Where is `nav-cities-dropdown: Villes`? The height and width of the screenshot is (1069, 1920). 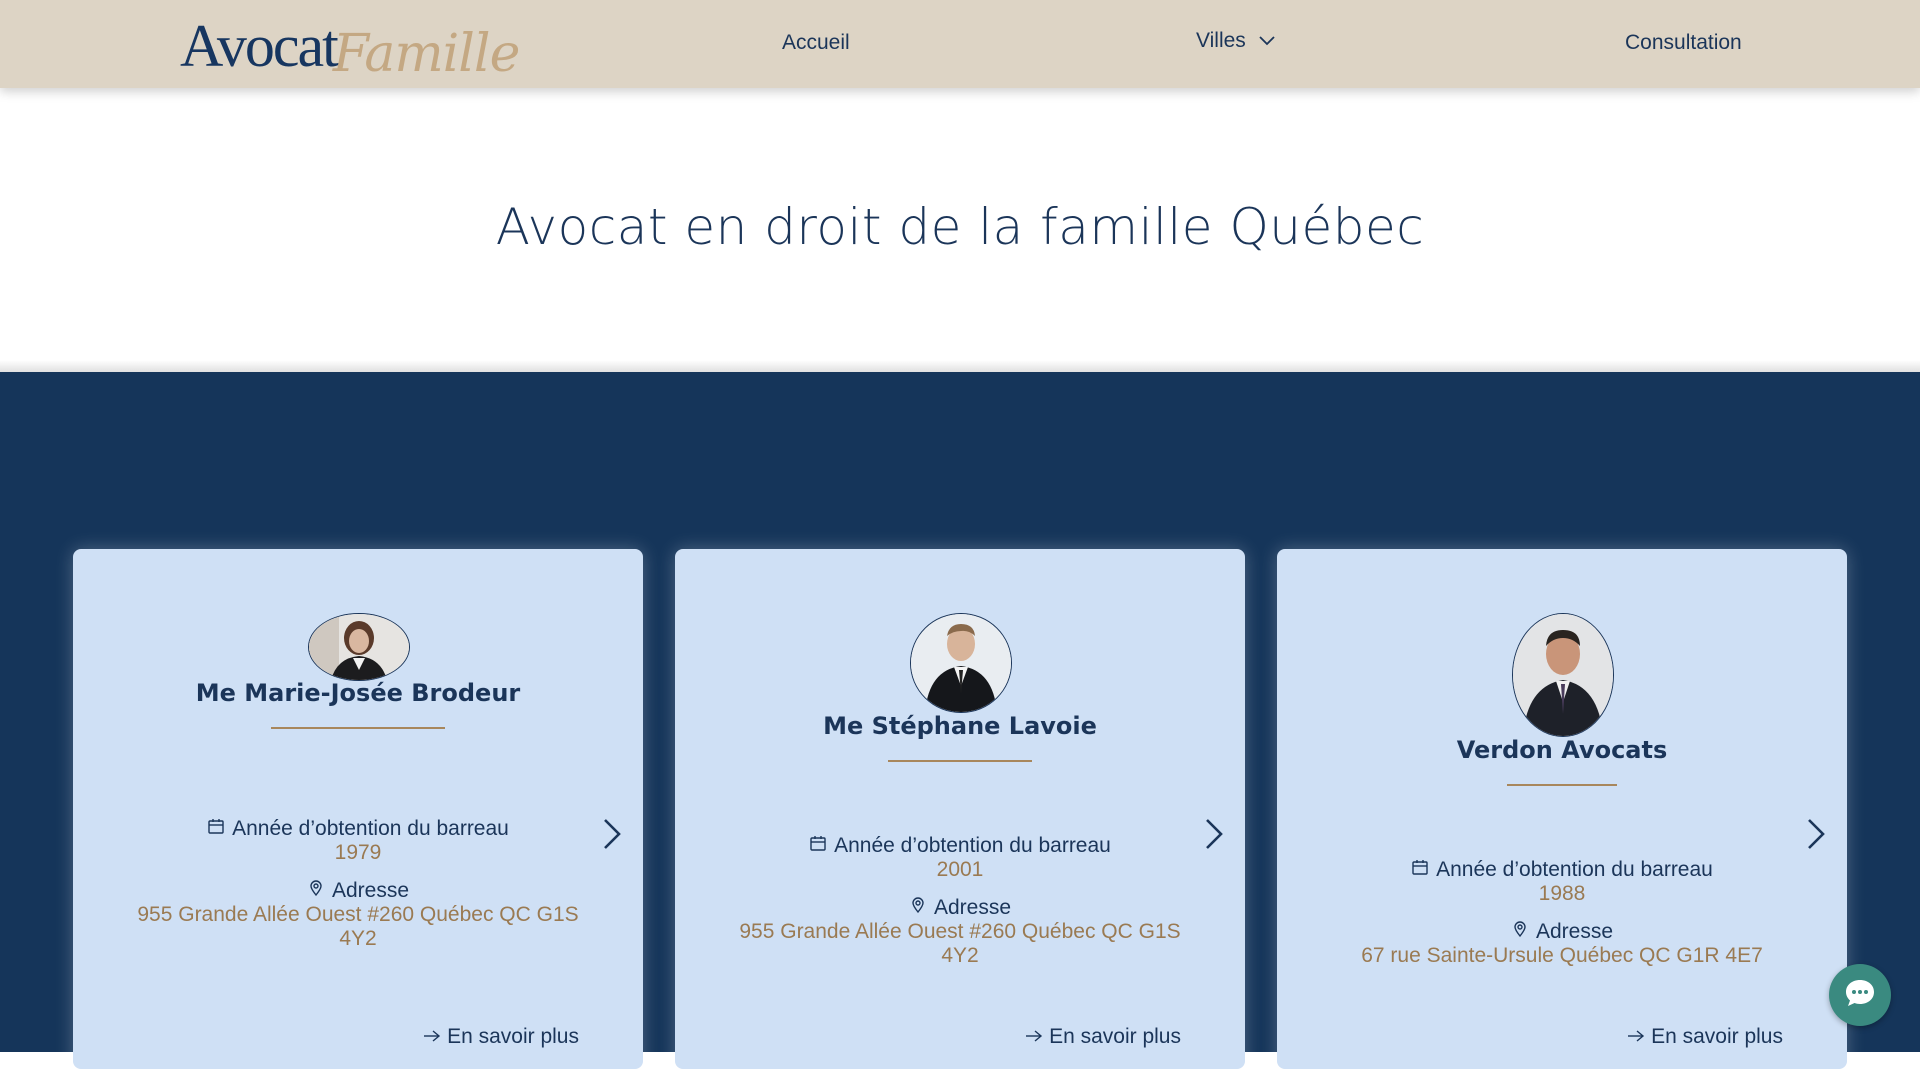
nav-cities-dropdown: Villes is located at coordinates (1236, 41).